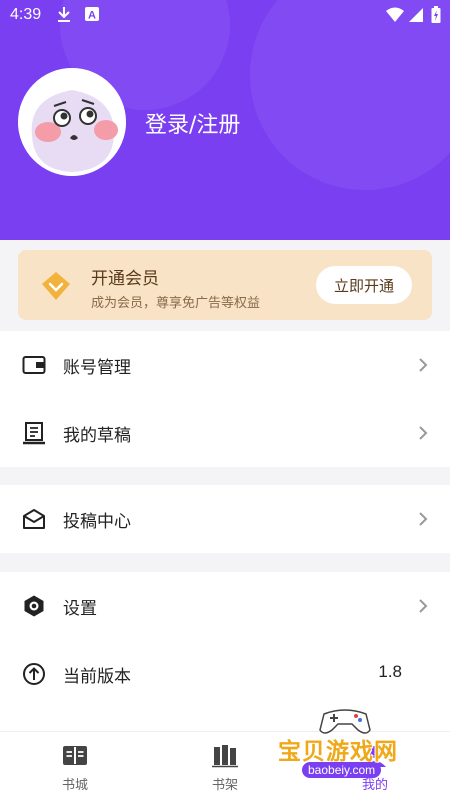 This screenshot has height=800, width=450. Describe the element at coordinates (364, 285) in the screenshot. I see `open-vip-button: 立即开通` at that location.